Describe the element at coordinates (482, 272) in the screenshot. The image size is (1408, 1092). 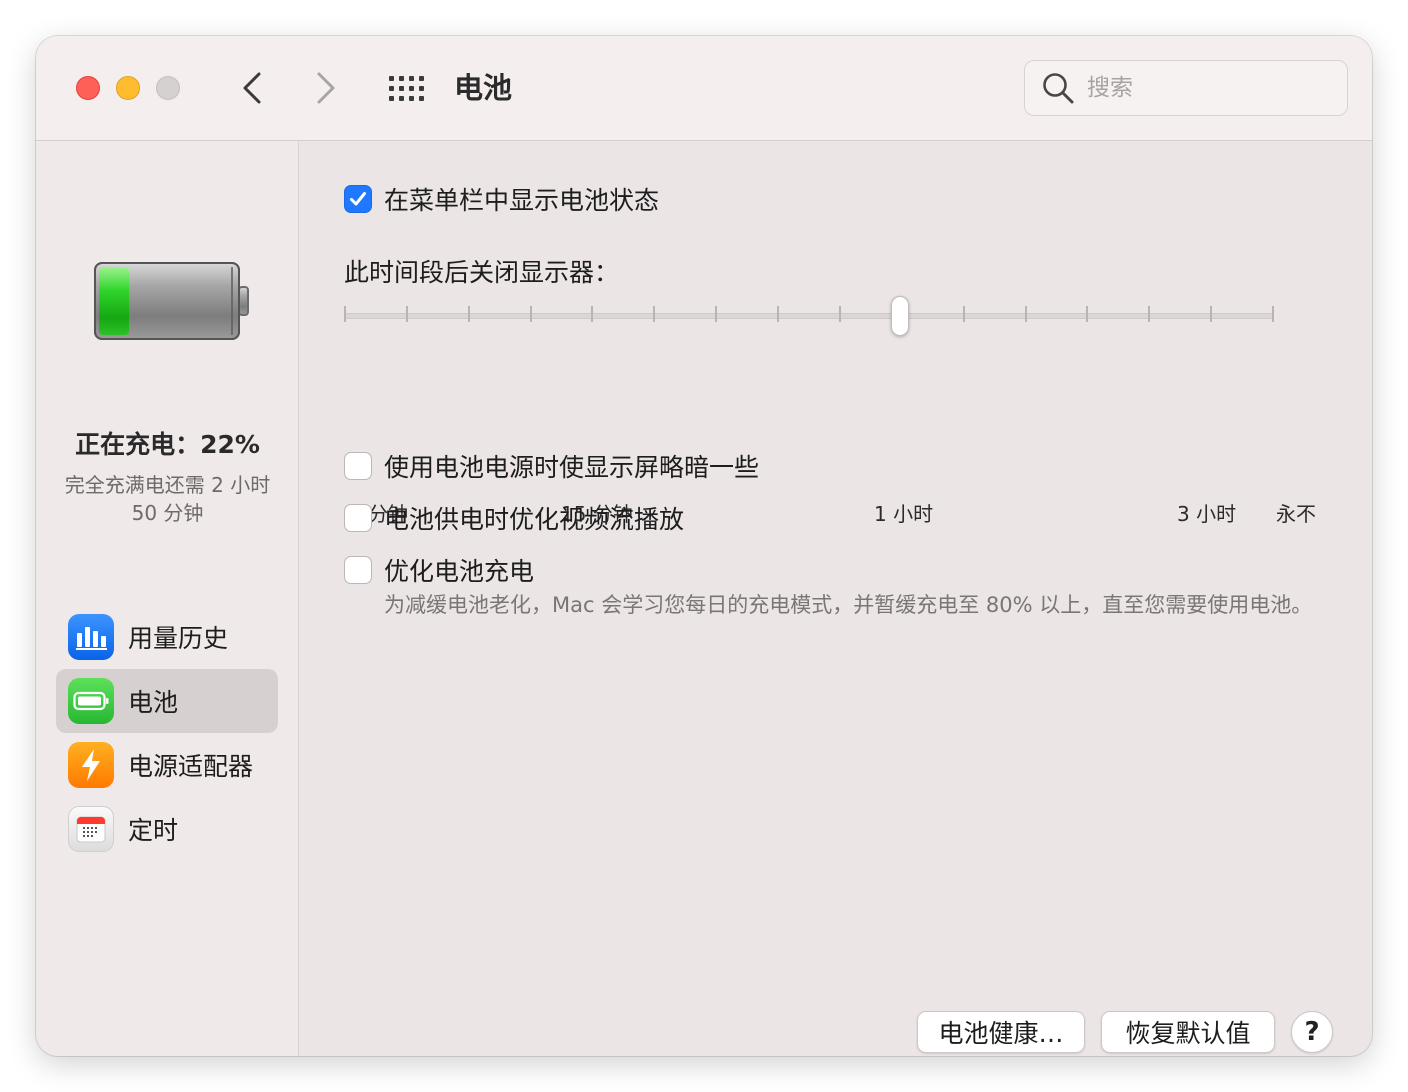
I see `display-off-title: 此时间段后关闭显示器：` at that location.